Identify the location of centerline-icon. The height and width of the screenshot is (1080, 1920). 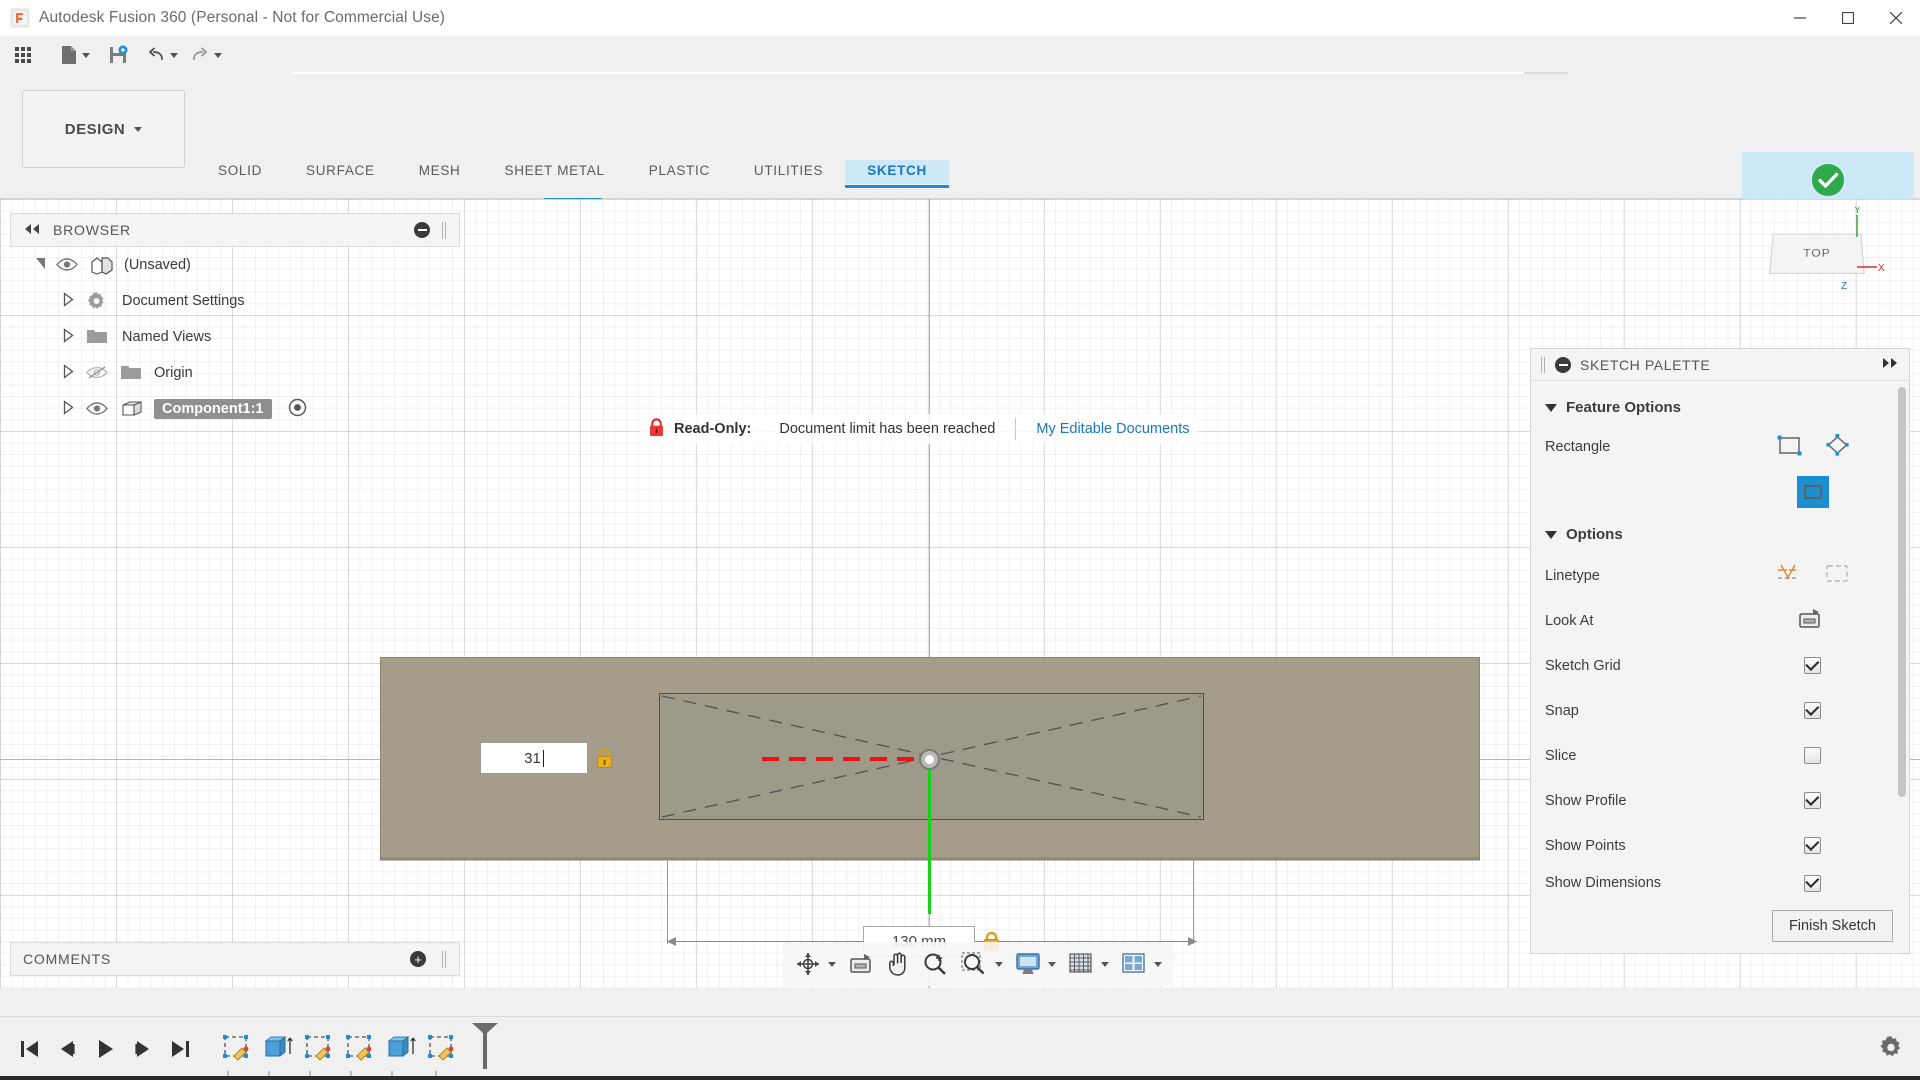
(1838, 575).